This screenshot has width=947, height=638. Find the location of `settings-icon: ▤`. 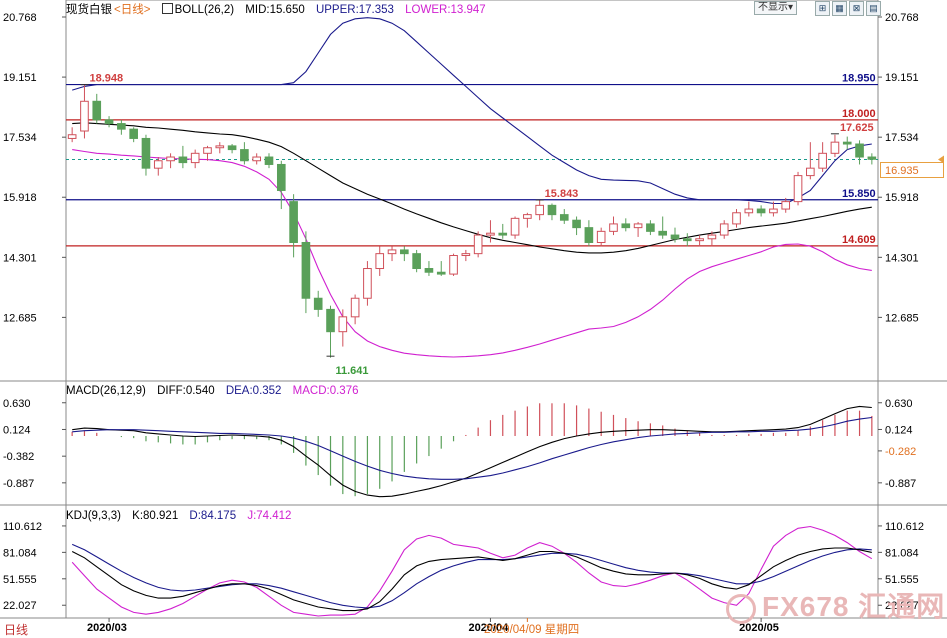

settings-icon: ▤ is located at coordinates (873, 8).